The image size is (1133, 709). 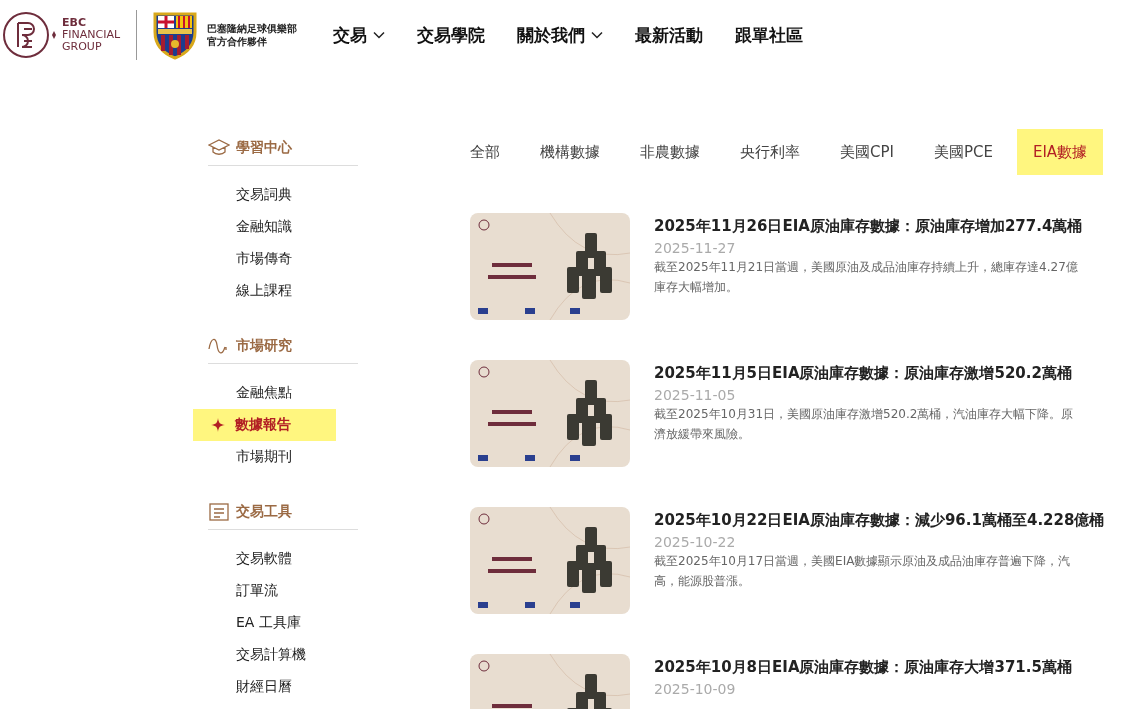 I want to click on article-summary: 截至2025年11月21日當週，美國原油及成品油庫存持續上升，總庫存達4.27億, so click(x=866, y=267).